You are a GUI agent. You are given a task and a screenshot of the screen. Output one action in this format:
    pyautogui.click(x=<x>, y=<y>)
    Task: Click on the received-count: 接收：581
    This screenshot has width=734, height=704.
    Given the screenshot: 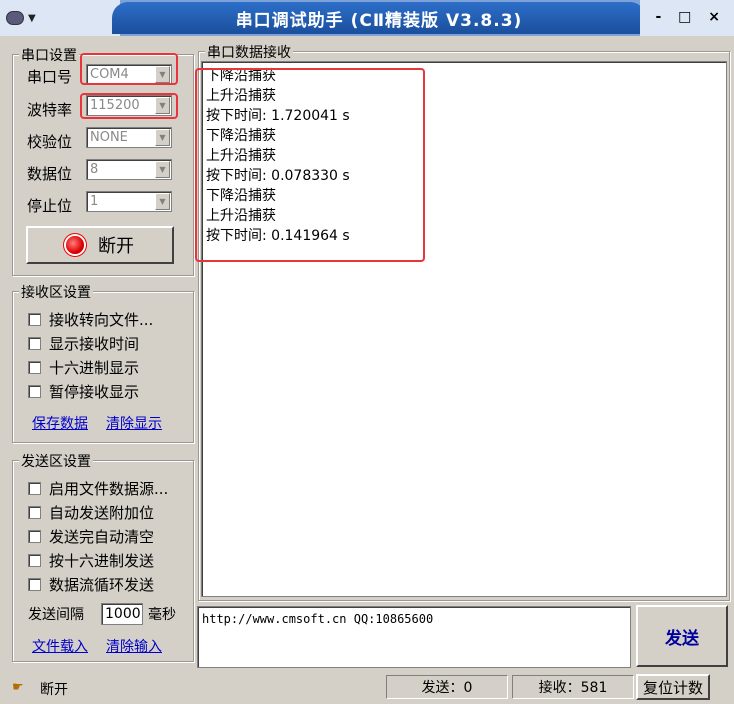 What is the action you would take?
    pyautogui.click(x=573, y=687)
    